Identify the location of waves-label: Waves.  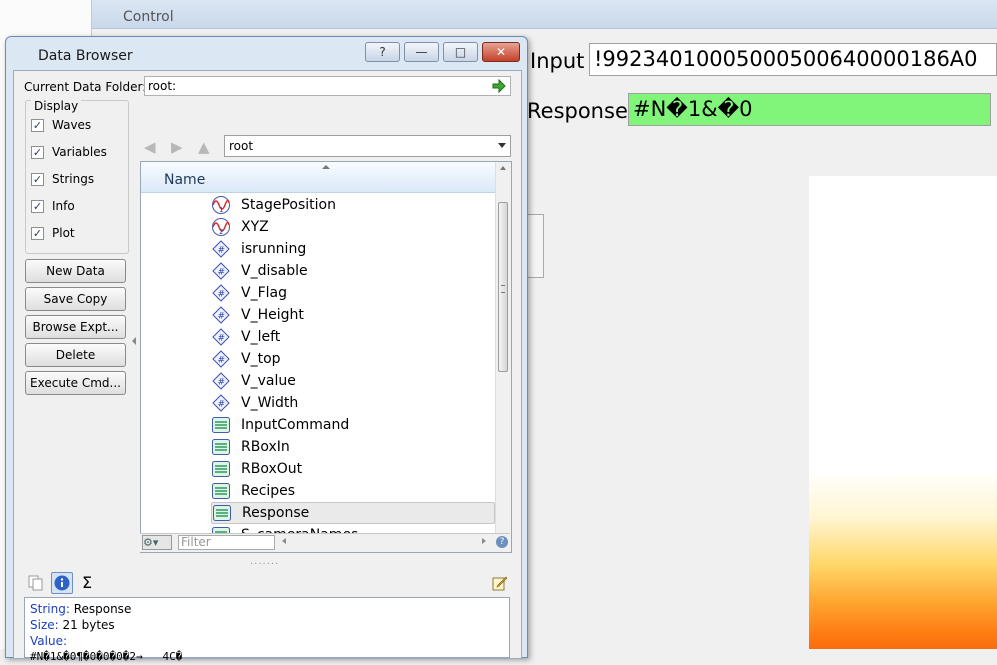
(72, 125).